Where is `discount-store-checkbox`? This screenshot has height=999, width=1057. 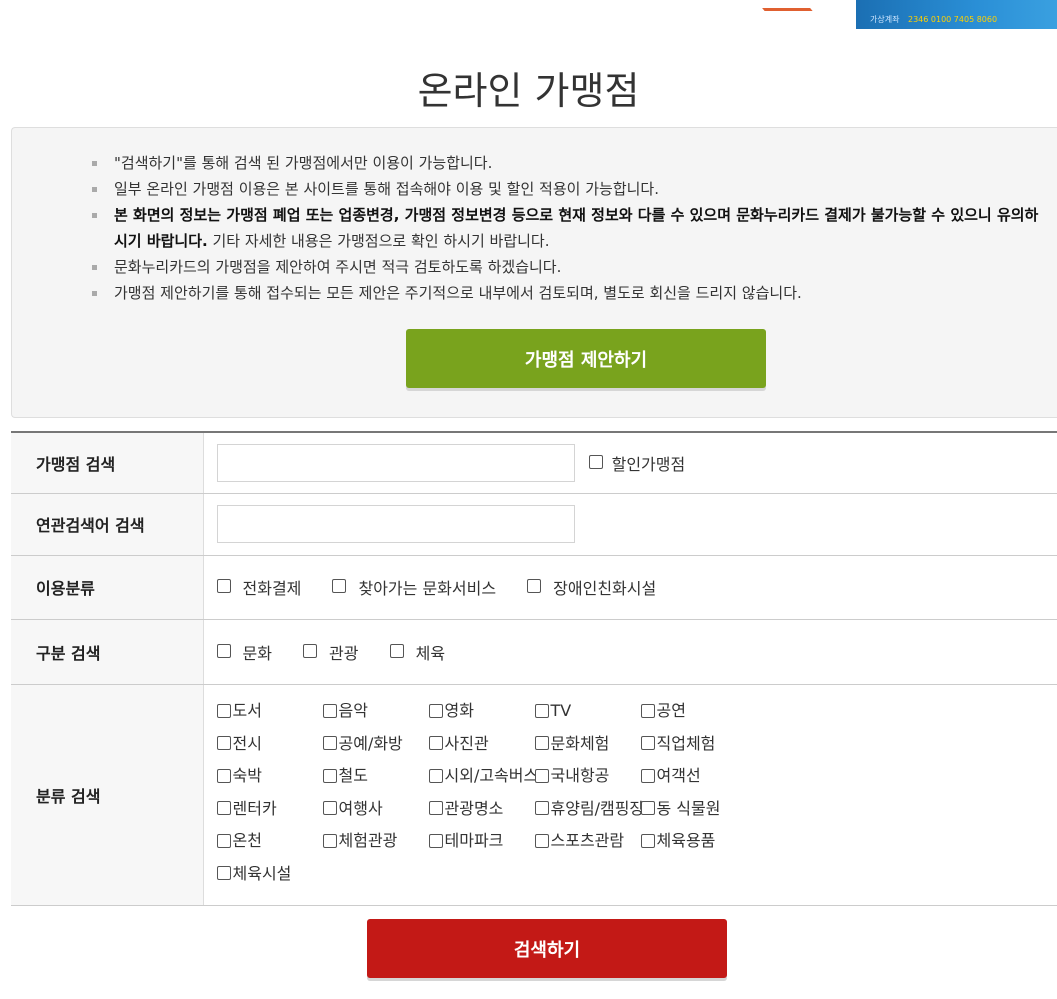
discount-store-checkbox is located at coordinates (595, 461).